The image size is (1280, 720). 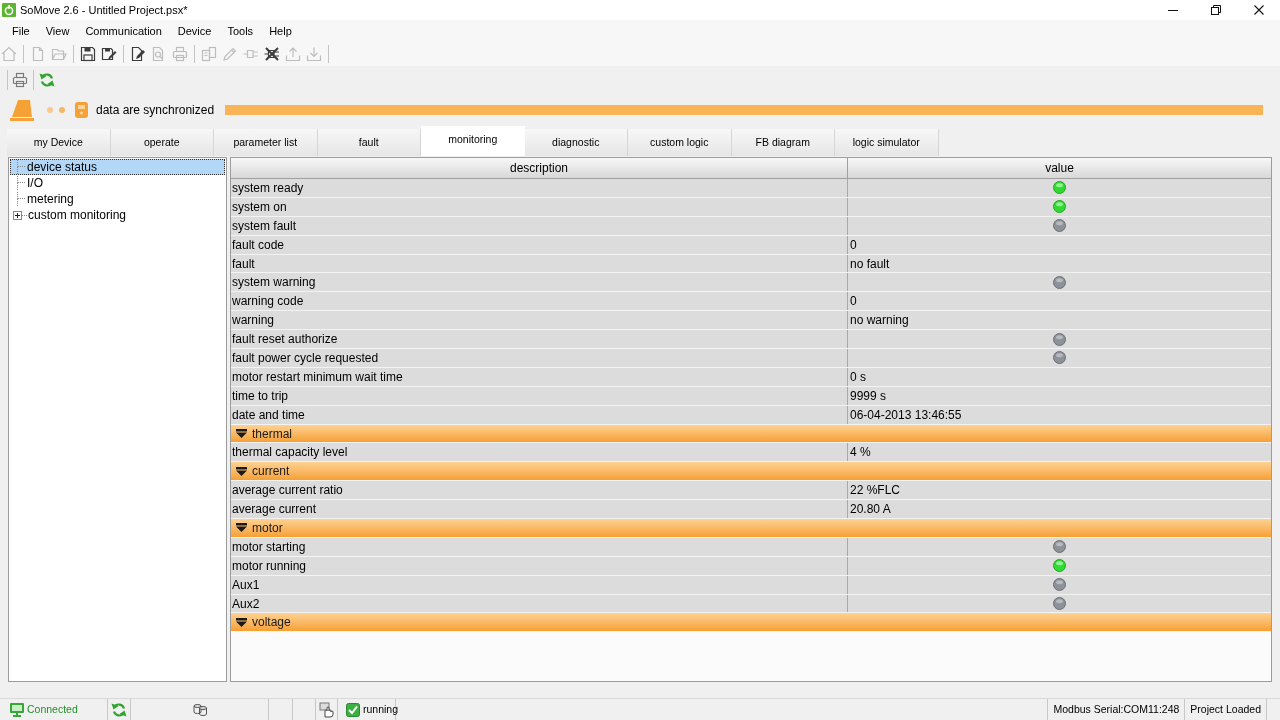 I want to click on table-cell: date and time, so click(x=539, y=414).